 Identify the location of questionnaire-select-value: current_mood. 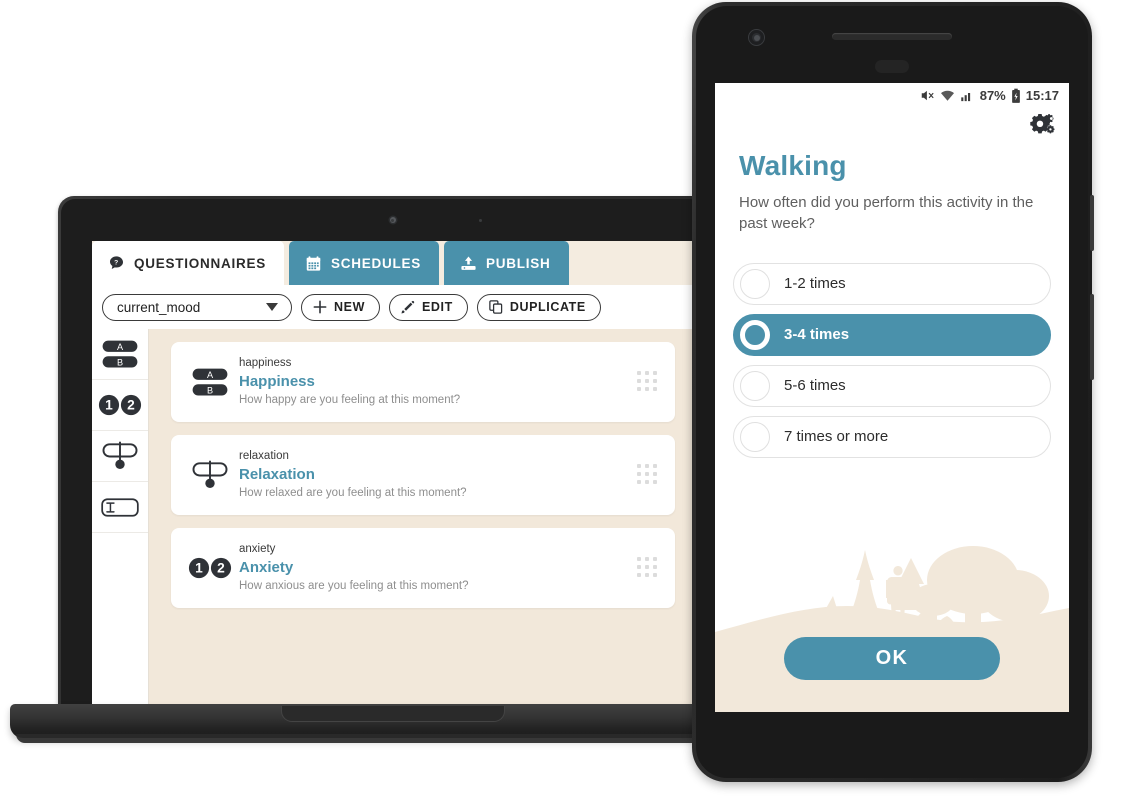
(159, 307).